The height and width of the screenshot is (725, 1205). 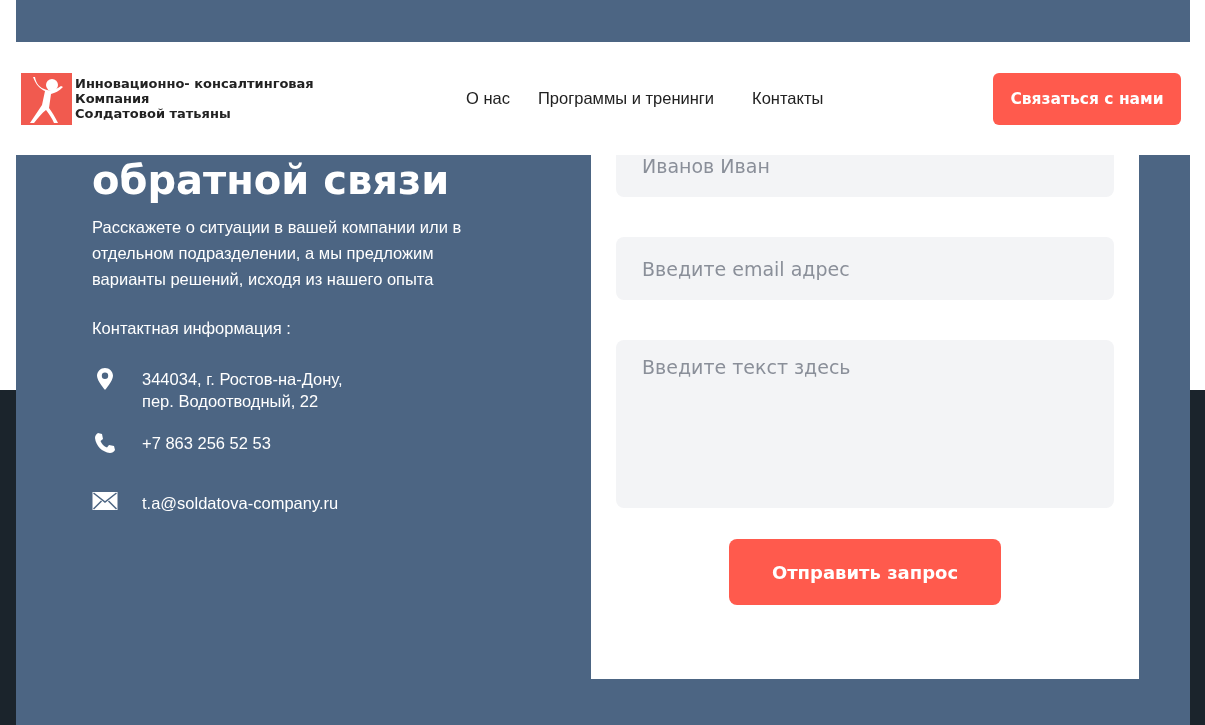 What do you see at coordinates (865, 176) in the screenshot?
I see `input-field: Иванов Иван` at bounding box center [865, 176].